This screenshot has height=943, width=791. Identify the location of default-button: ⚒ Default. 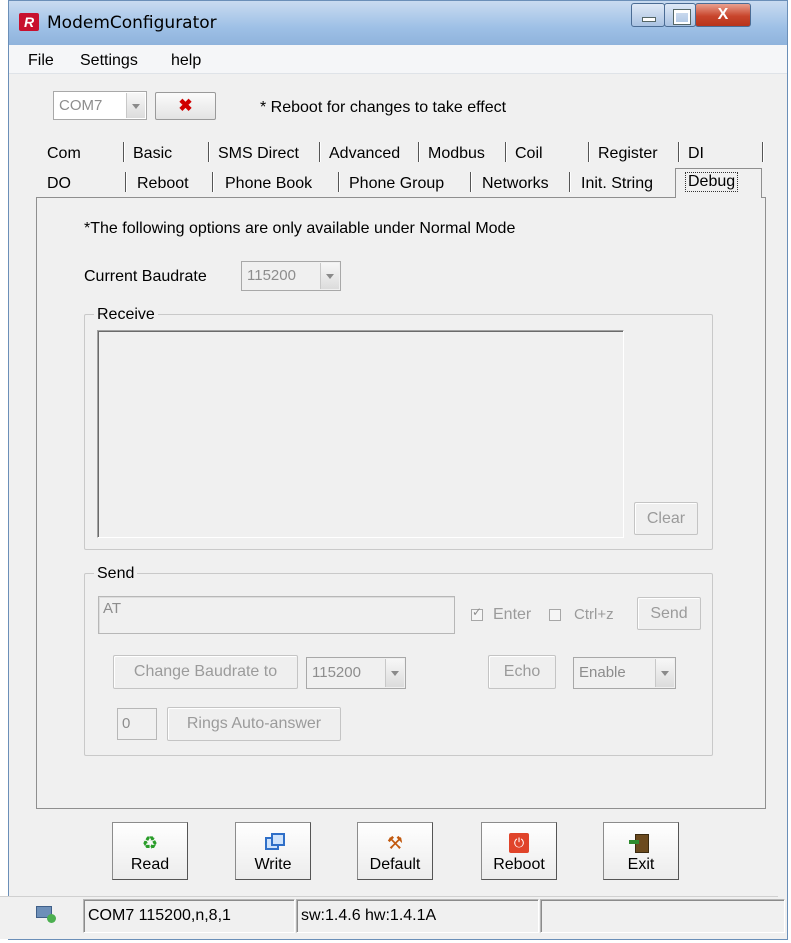
(395, 851).